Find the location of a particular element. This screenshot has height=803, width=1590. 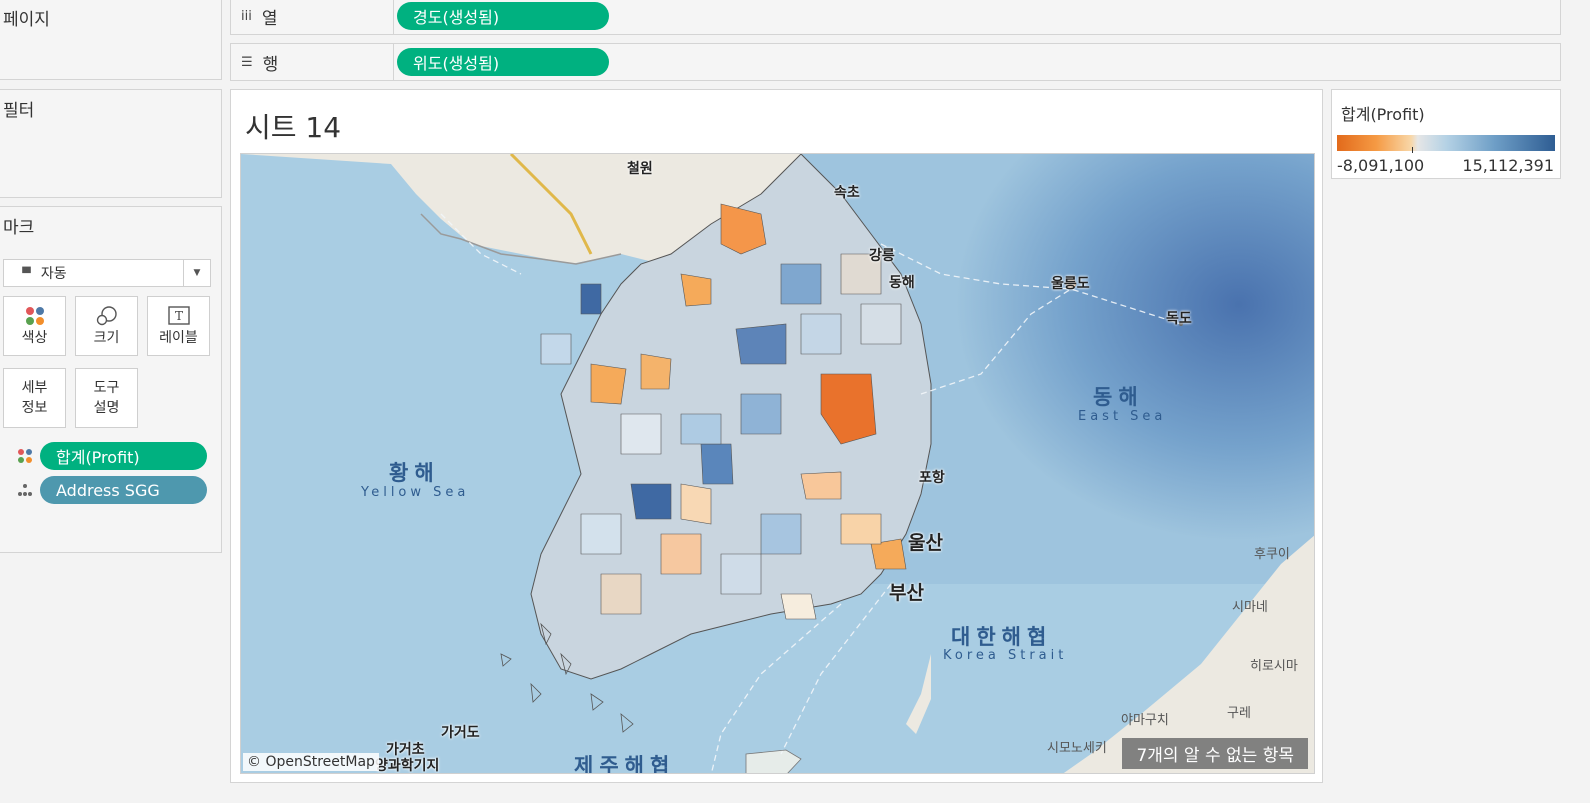

latitude-pill-label: 위도(생성됨) is located at coordinates (456, 63).